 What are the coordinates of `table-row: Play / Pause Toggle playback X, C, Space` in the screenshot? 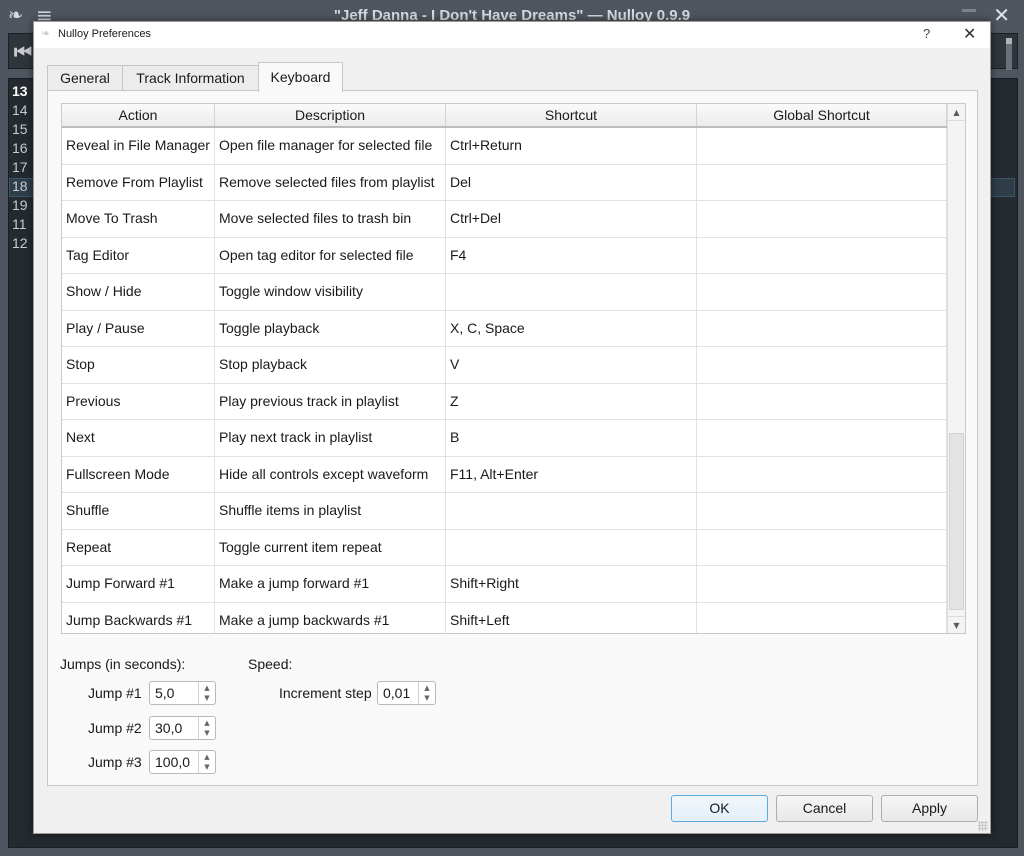 It's located at (504, 328).